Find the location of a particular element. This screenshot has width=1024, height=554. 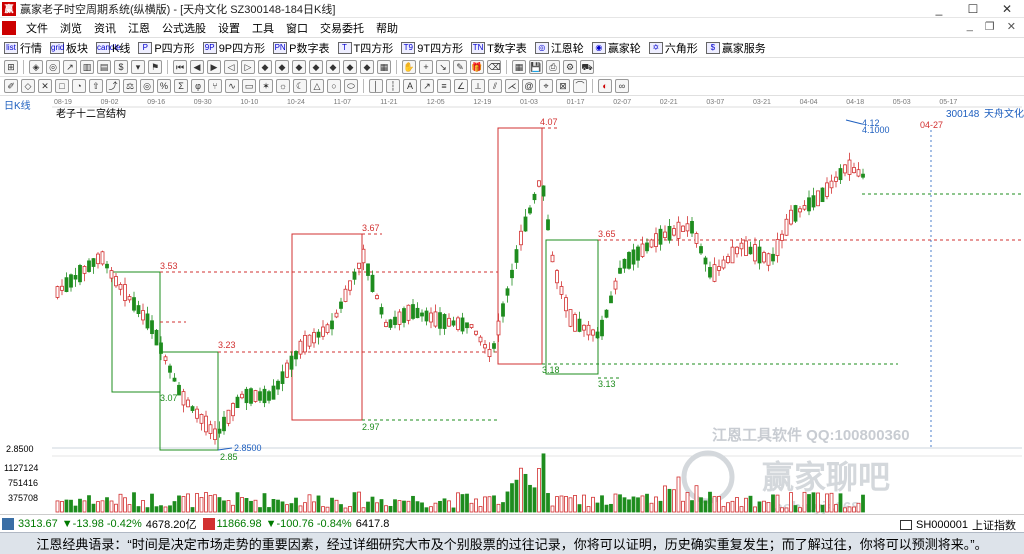

gift-icon: 🎁 is located at coordinates (477, 67).